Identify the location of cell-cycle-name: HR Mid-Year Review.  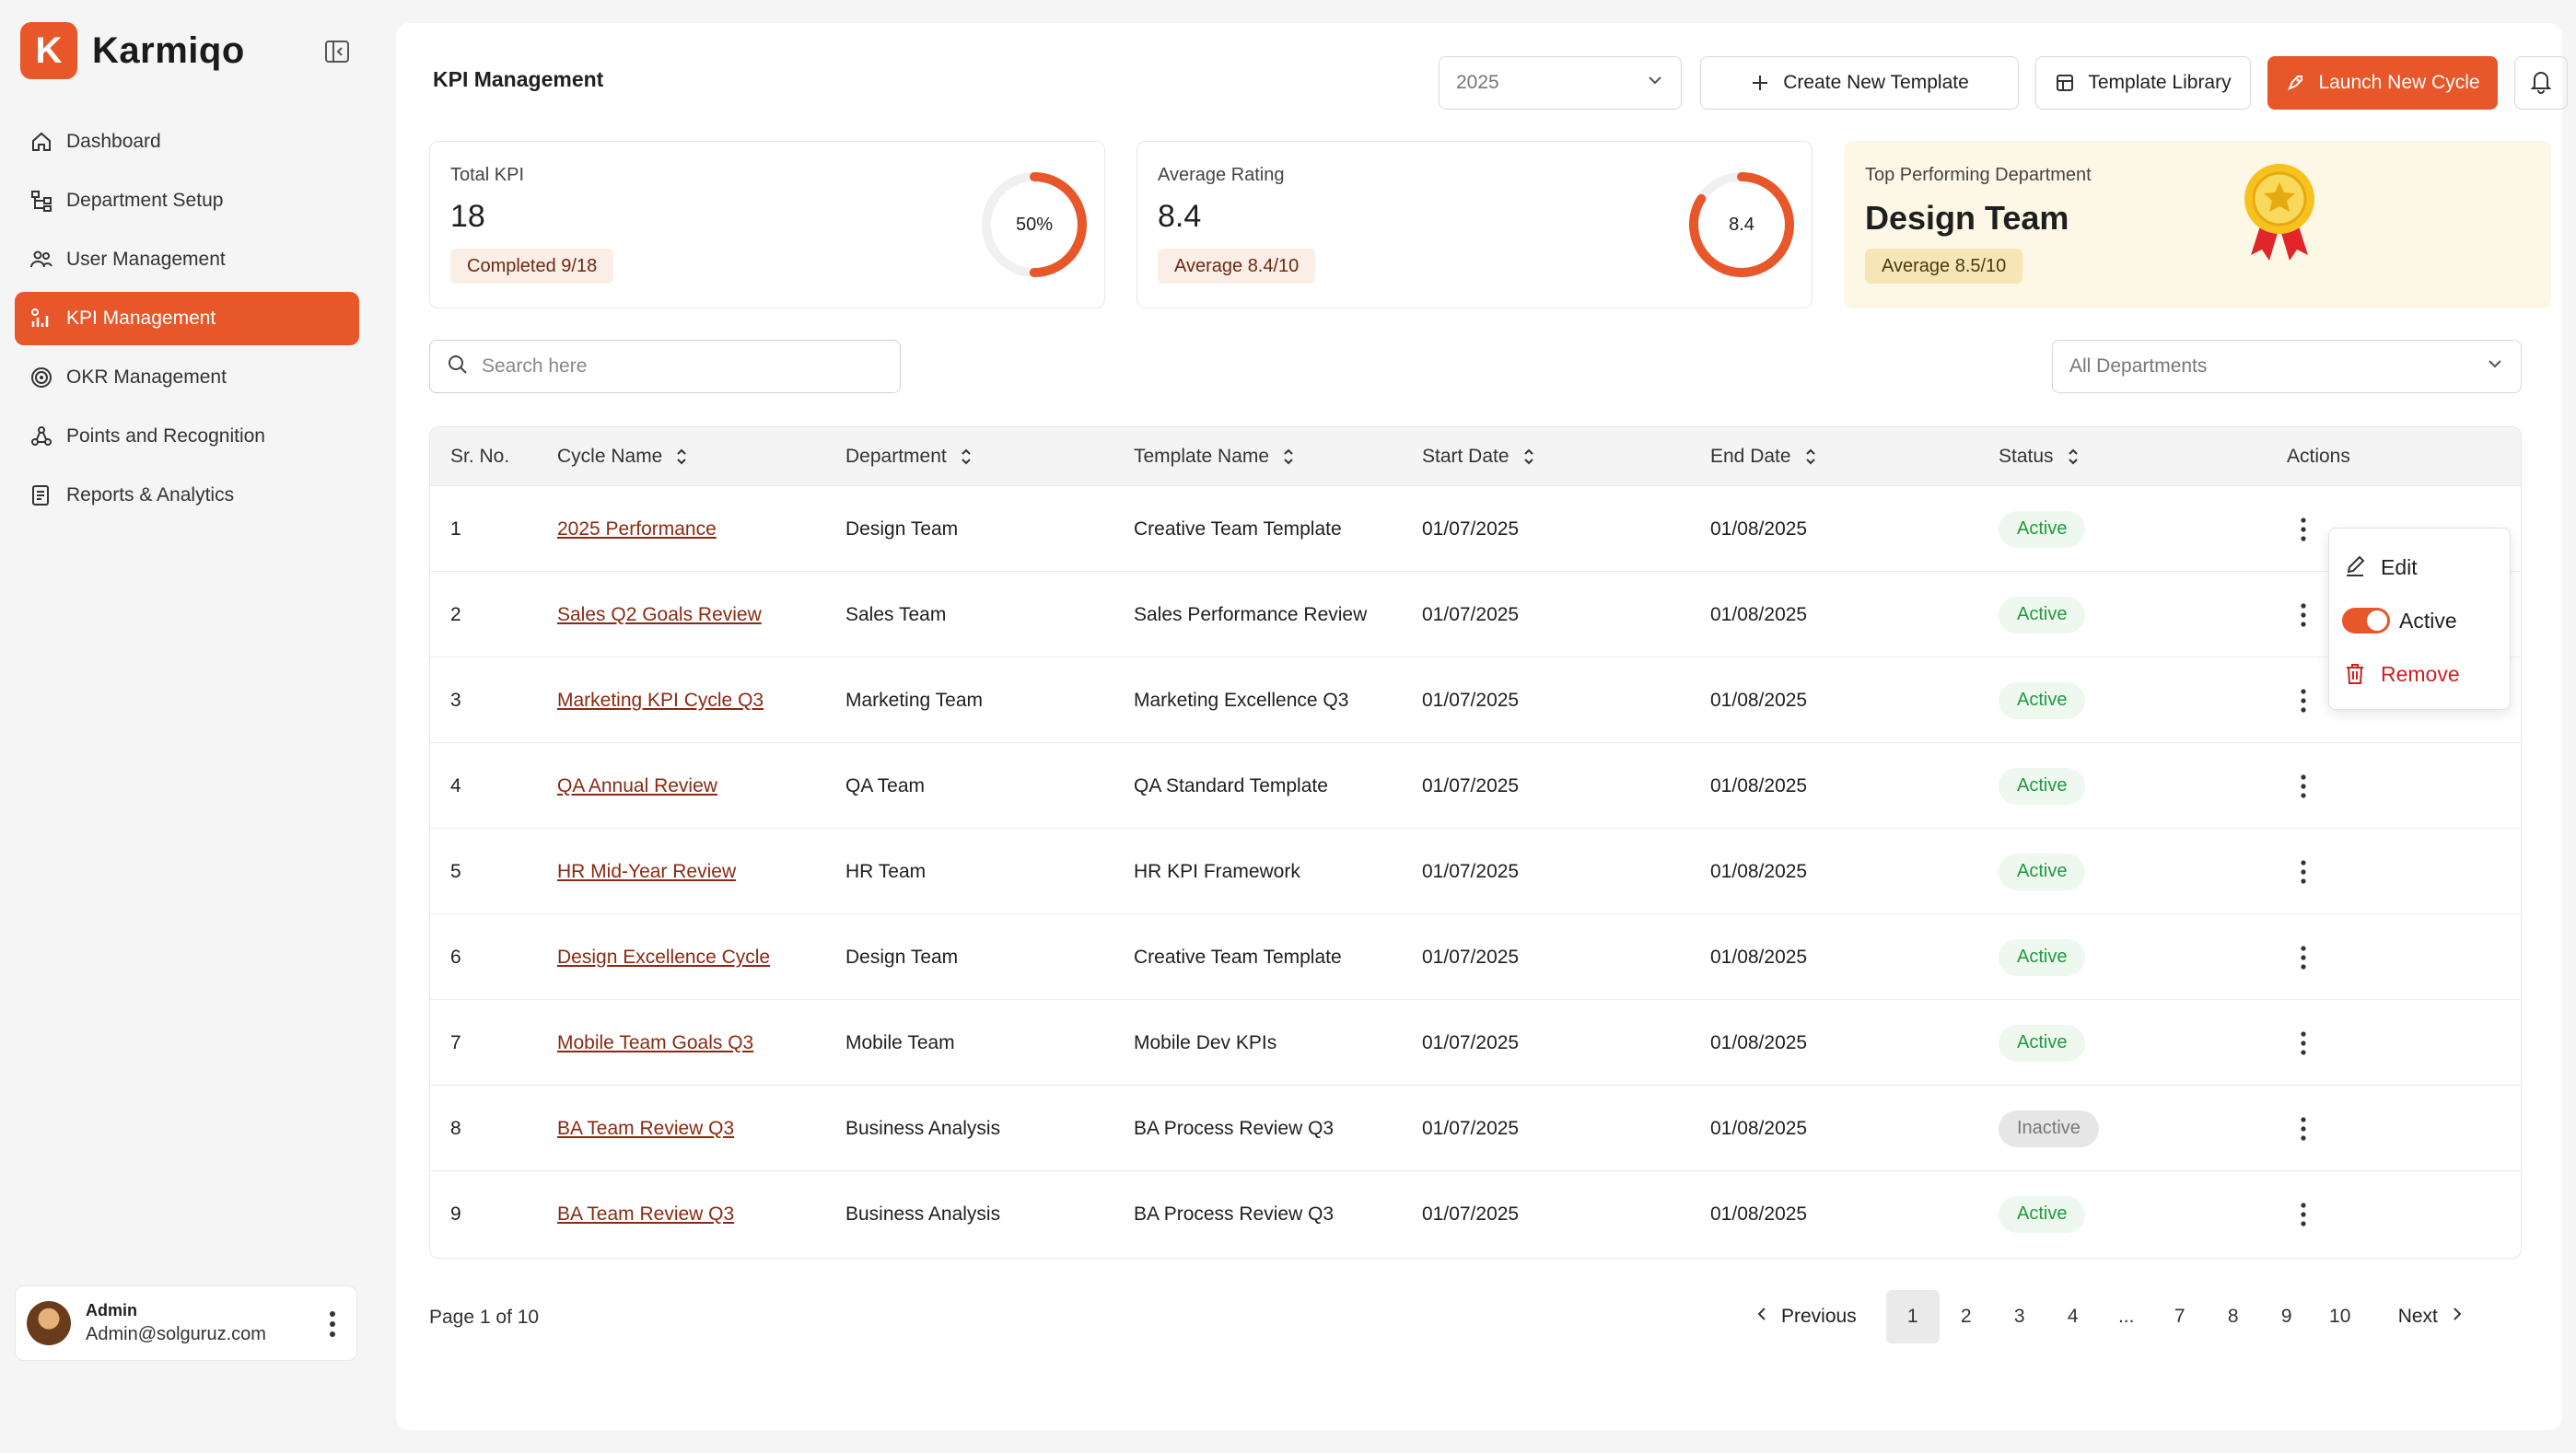
(646, 871).